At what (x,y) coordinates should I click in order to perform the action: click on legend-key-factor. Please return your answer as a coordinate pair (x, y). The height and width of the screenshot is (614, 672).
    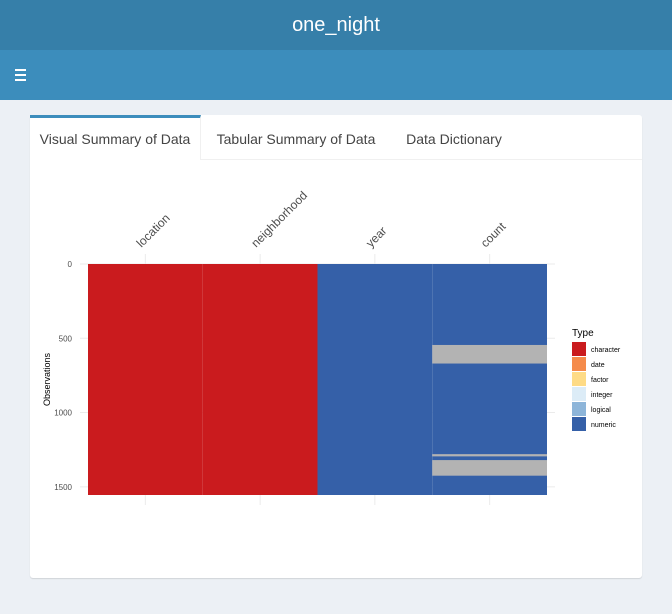
    Looking at the image, I should click on (579, 379).